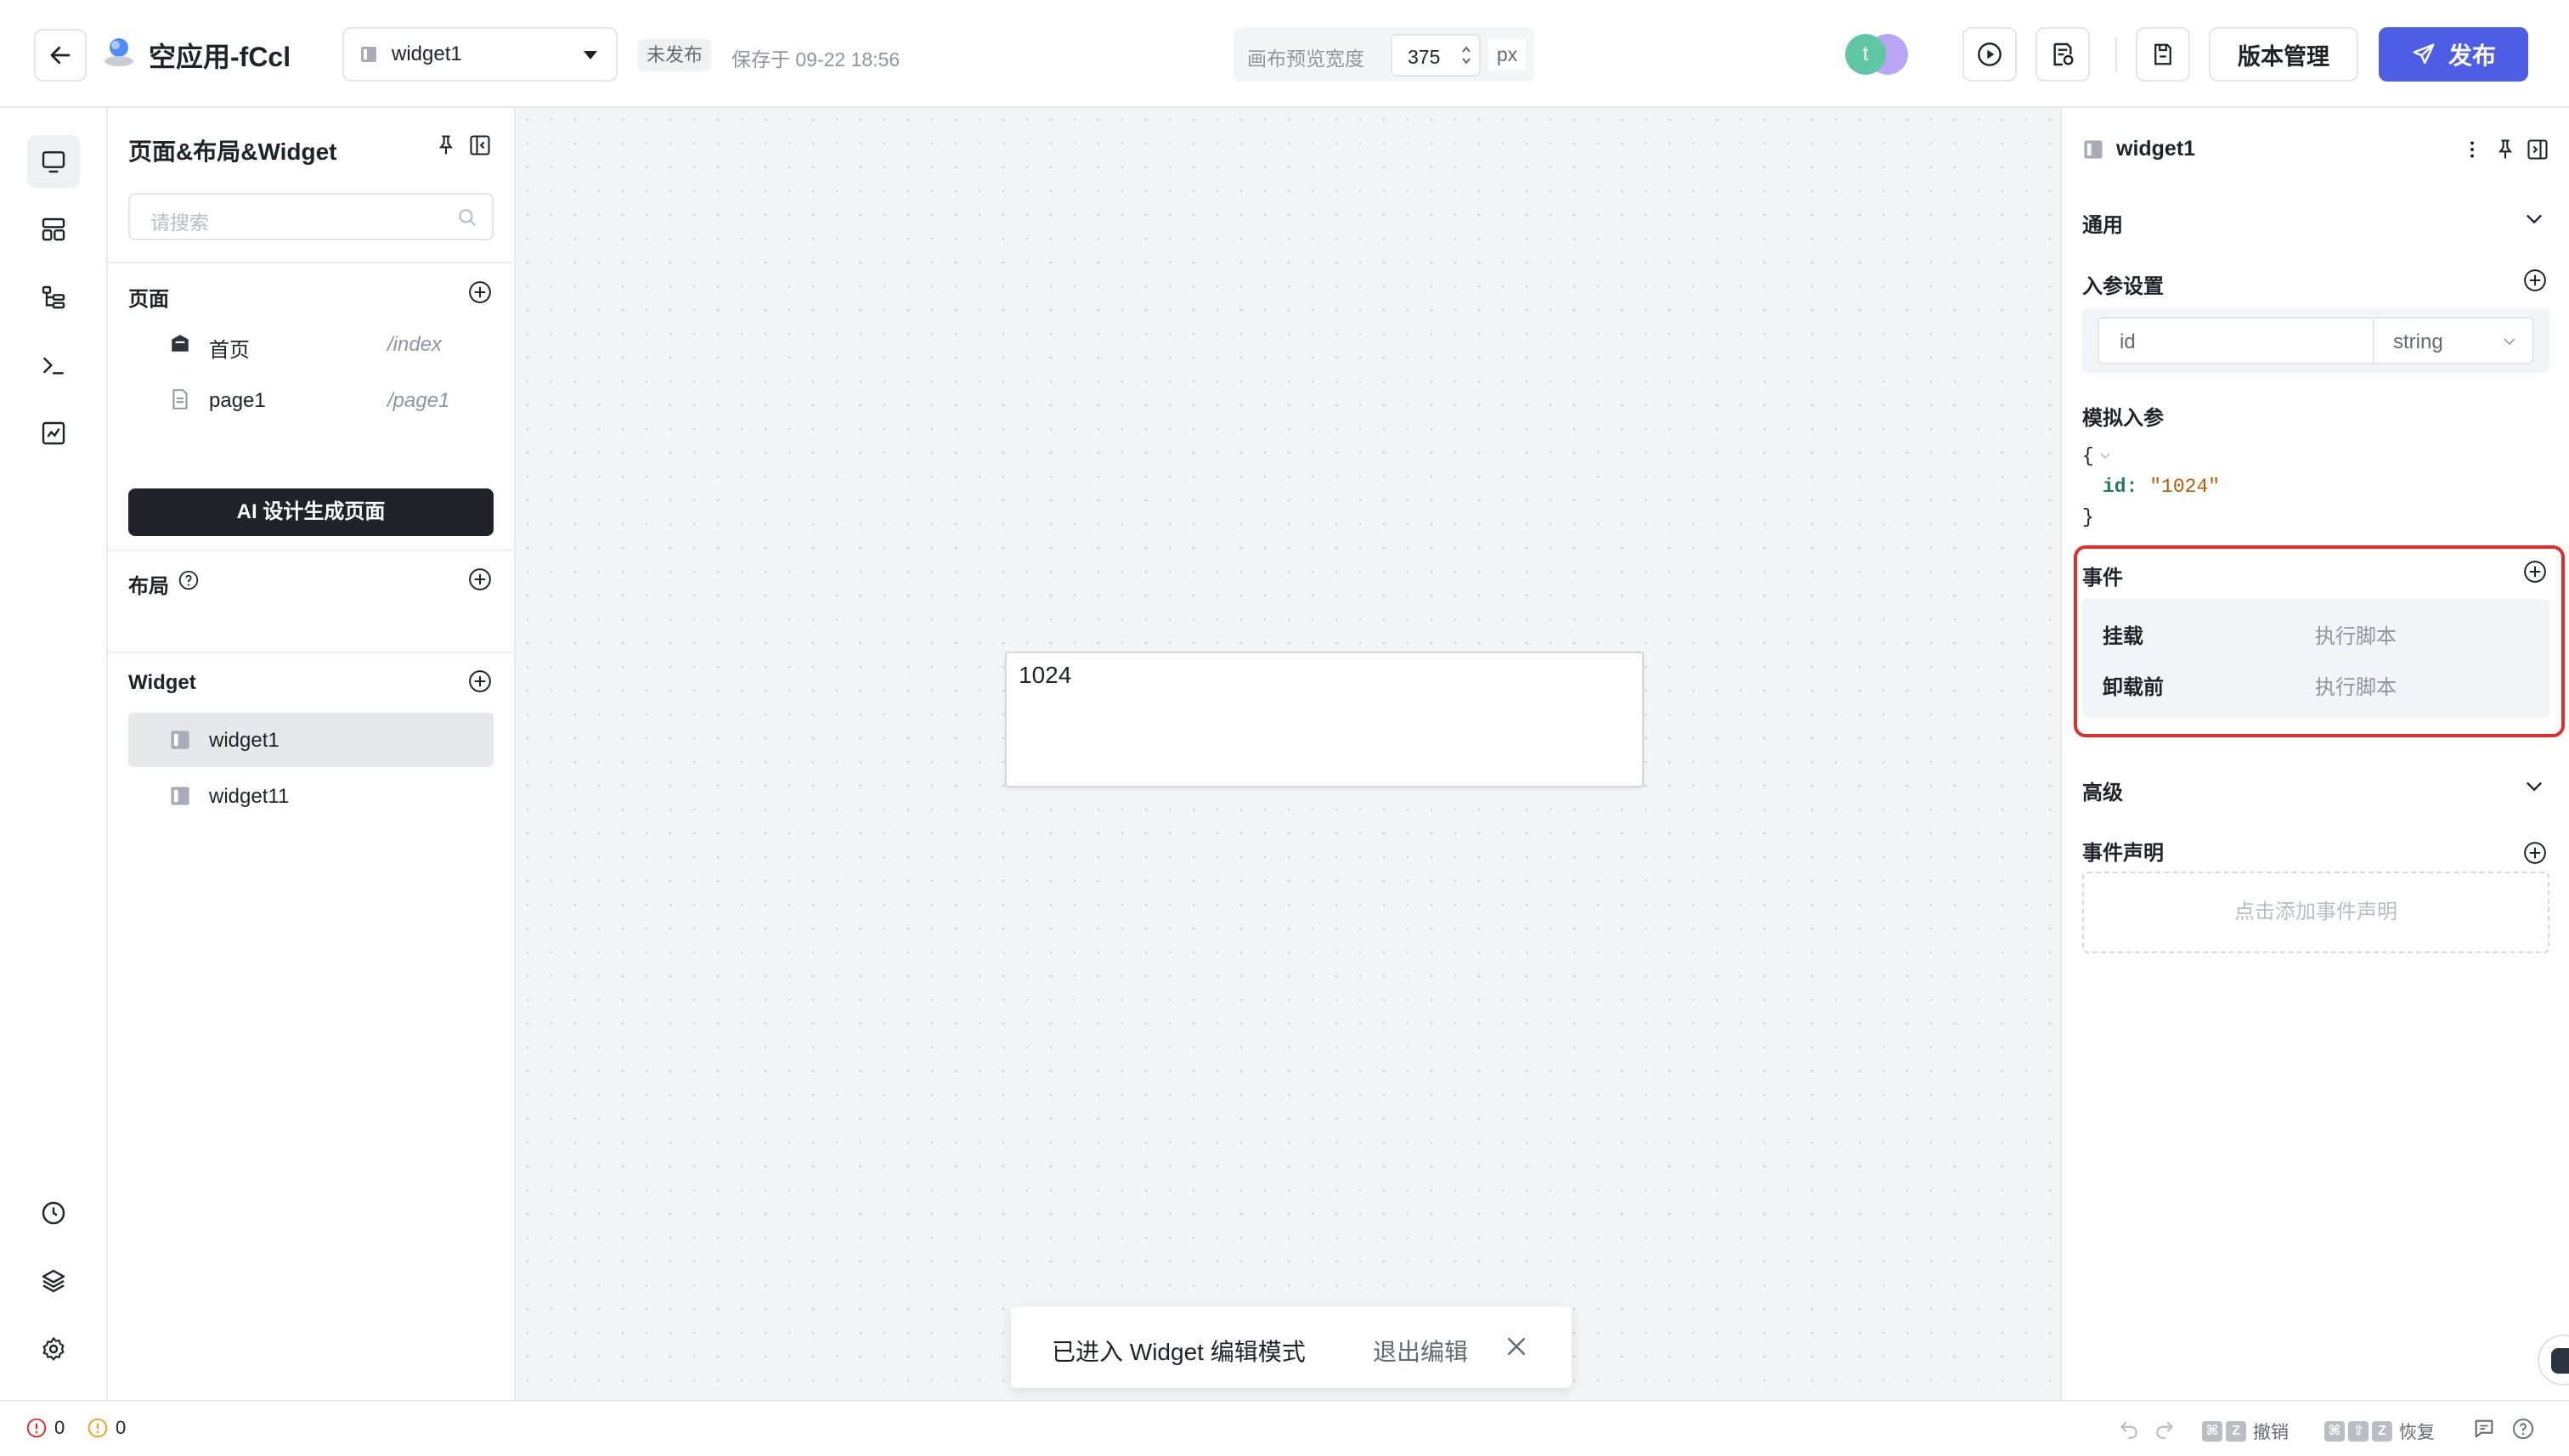  Describe the element at coordinates (2535, 280) in the screenshot. I see `add-param-icon` at that location.